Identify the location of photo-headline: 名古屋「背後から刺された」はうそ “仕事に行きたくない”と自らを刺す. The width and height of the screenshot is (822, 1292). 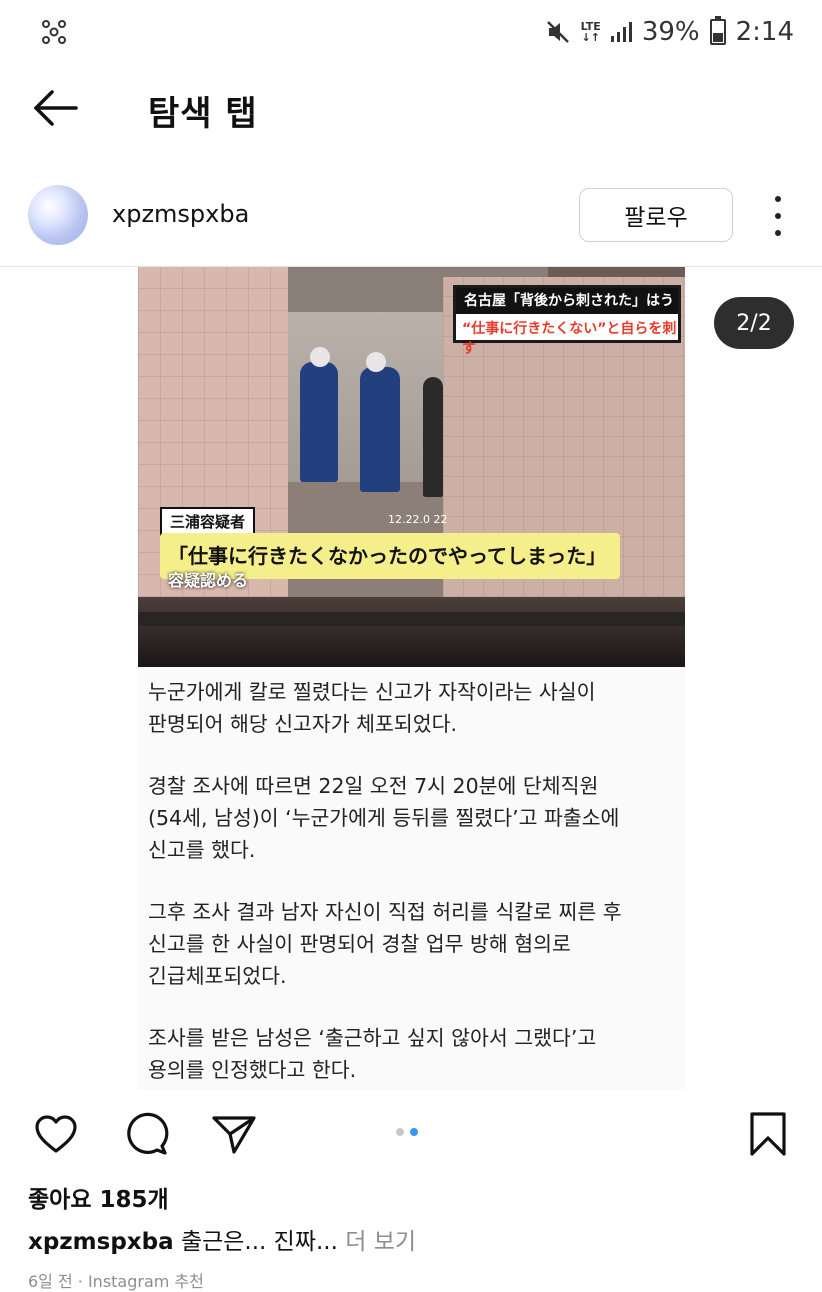
(567, 321).